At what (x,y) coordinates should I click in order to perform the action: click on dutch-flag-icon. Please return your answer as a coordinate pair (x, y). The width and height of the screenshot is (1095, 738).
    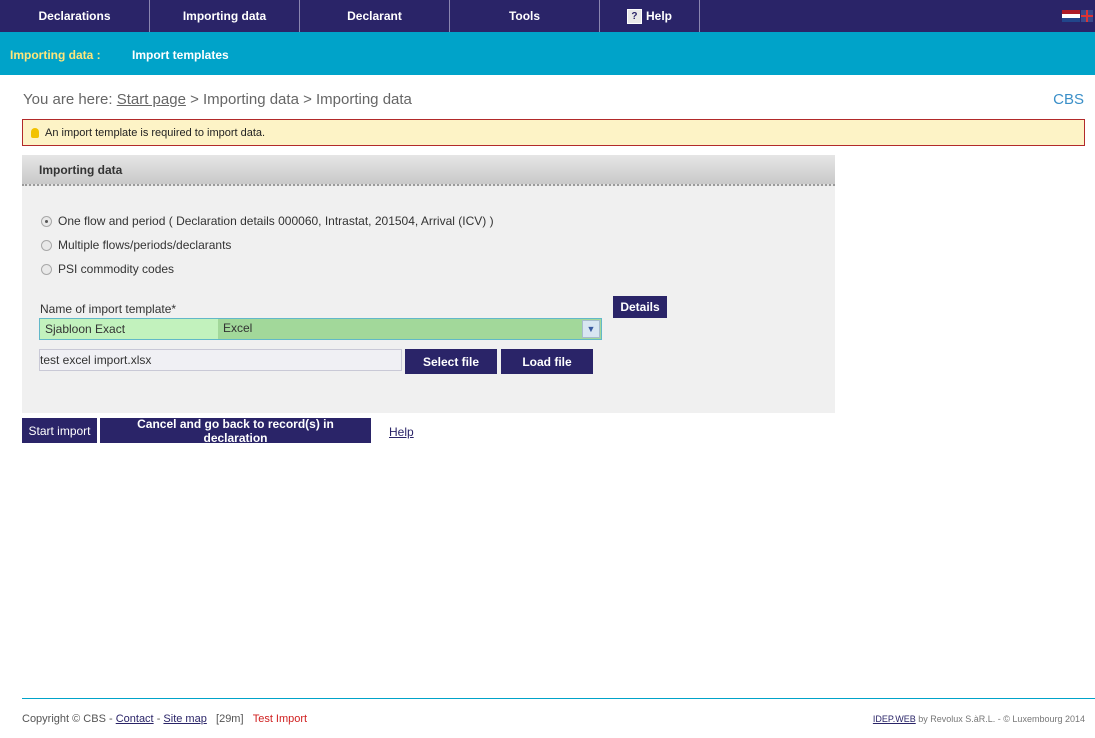
    Looking at the image, I should click on (1071, 16).